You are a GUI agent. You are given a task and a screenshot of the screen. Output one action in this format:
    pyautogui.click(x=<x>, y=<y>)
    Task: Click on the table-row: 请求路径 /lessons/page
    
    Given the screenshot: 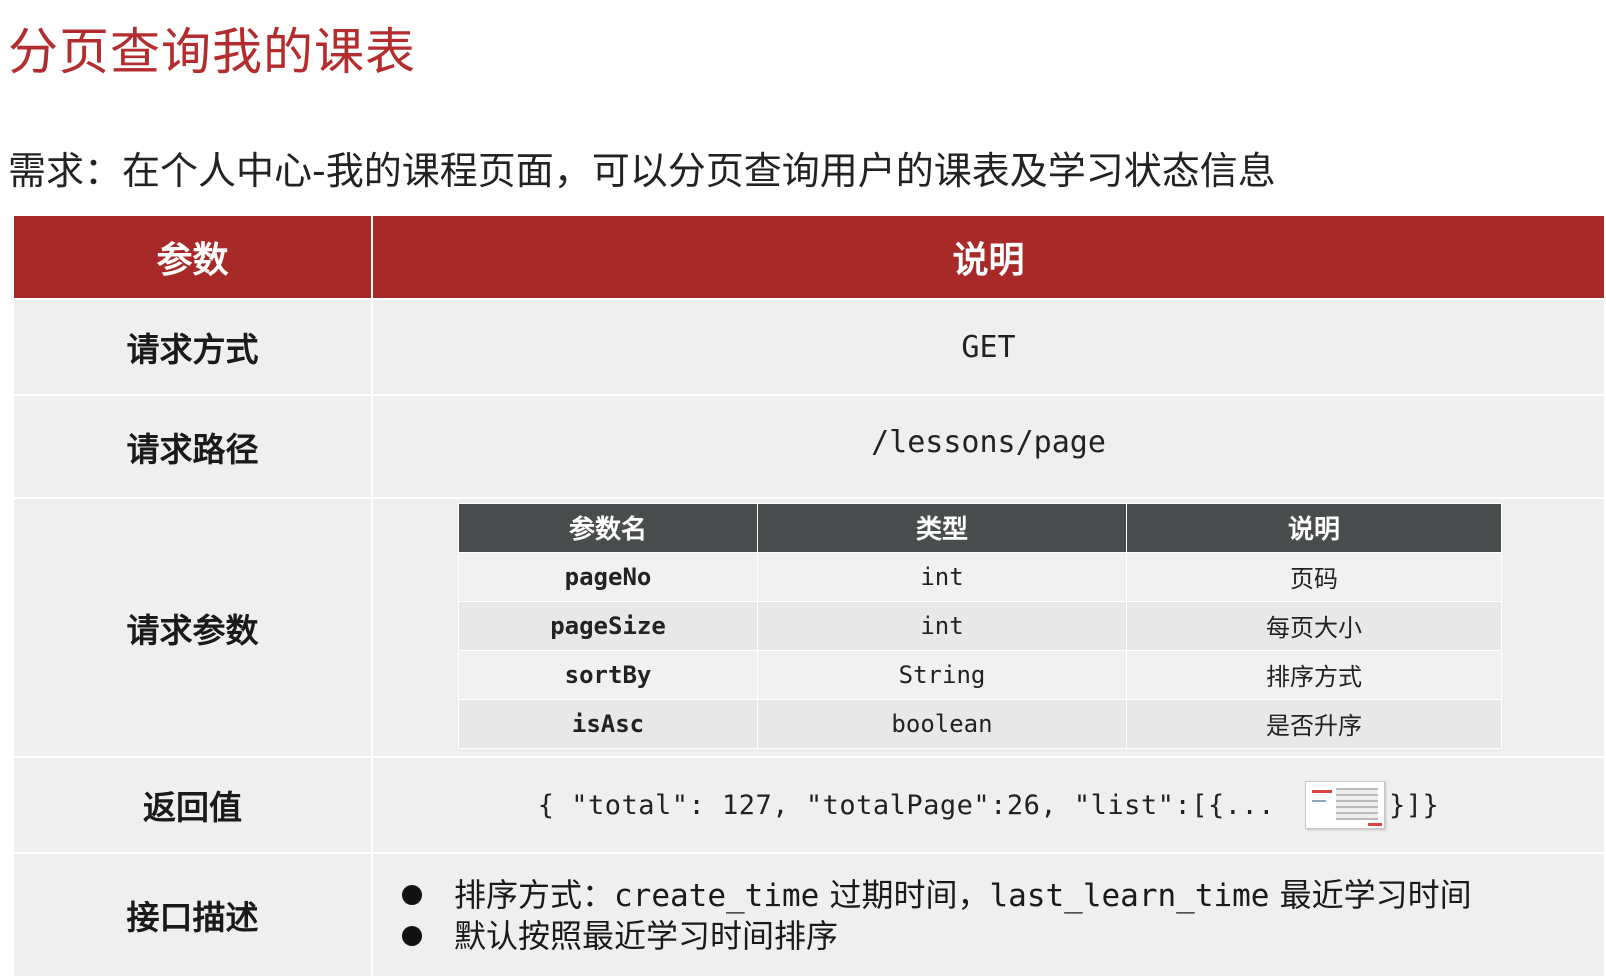 What is the action you would take?
    pyautogui.click(x=809, y=446)
    